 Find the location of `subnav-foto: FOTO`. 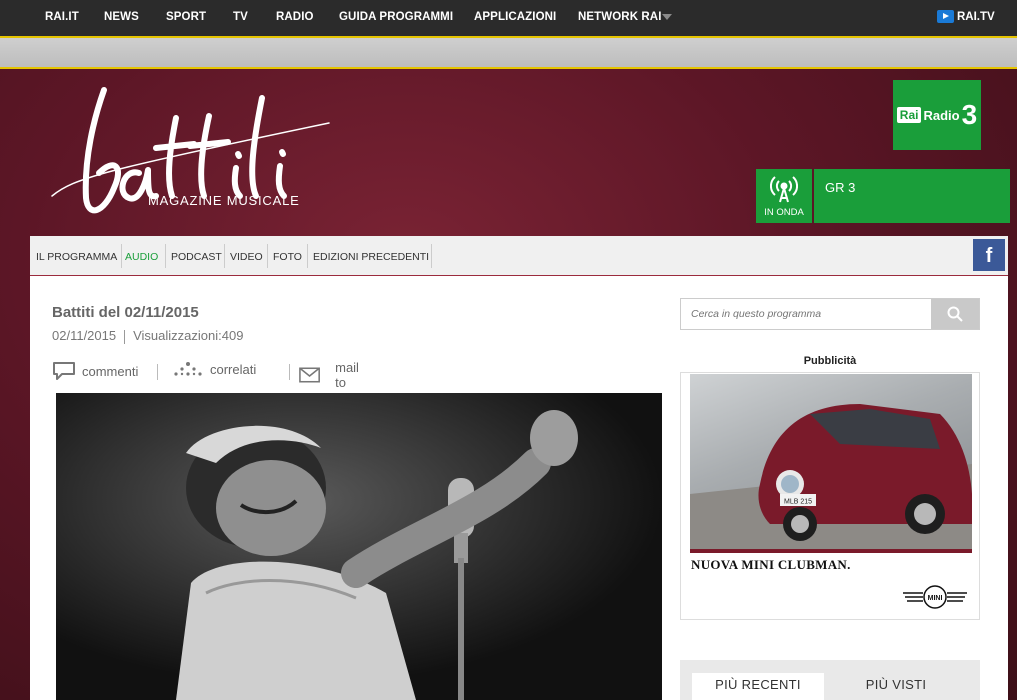

subnav-foto: FOTO is located at coordinates (287, 257).